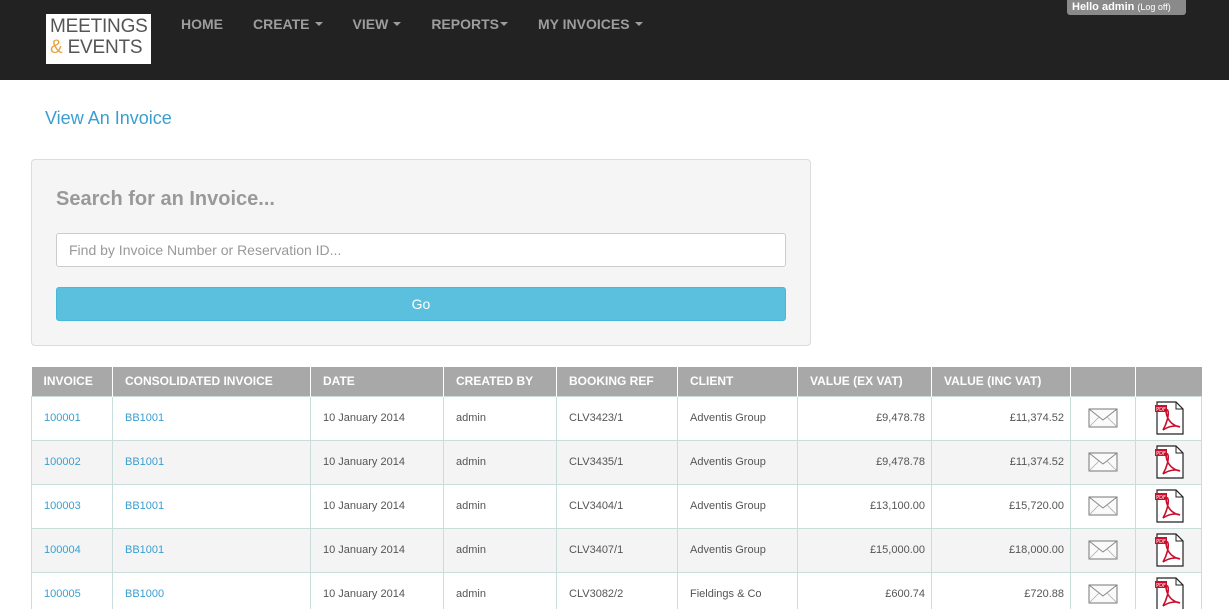 This screenshot has width=1229, height=609. What do you see at coordinates (465, 24) in the screenshot?
I see `nav-reports-label: REPORTS` at bounding box center [465, 24].